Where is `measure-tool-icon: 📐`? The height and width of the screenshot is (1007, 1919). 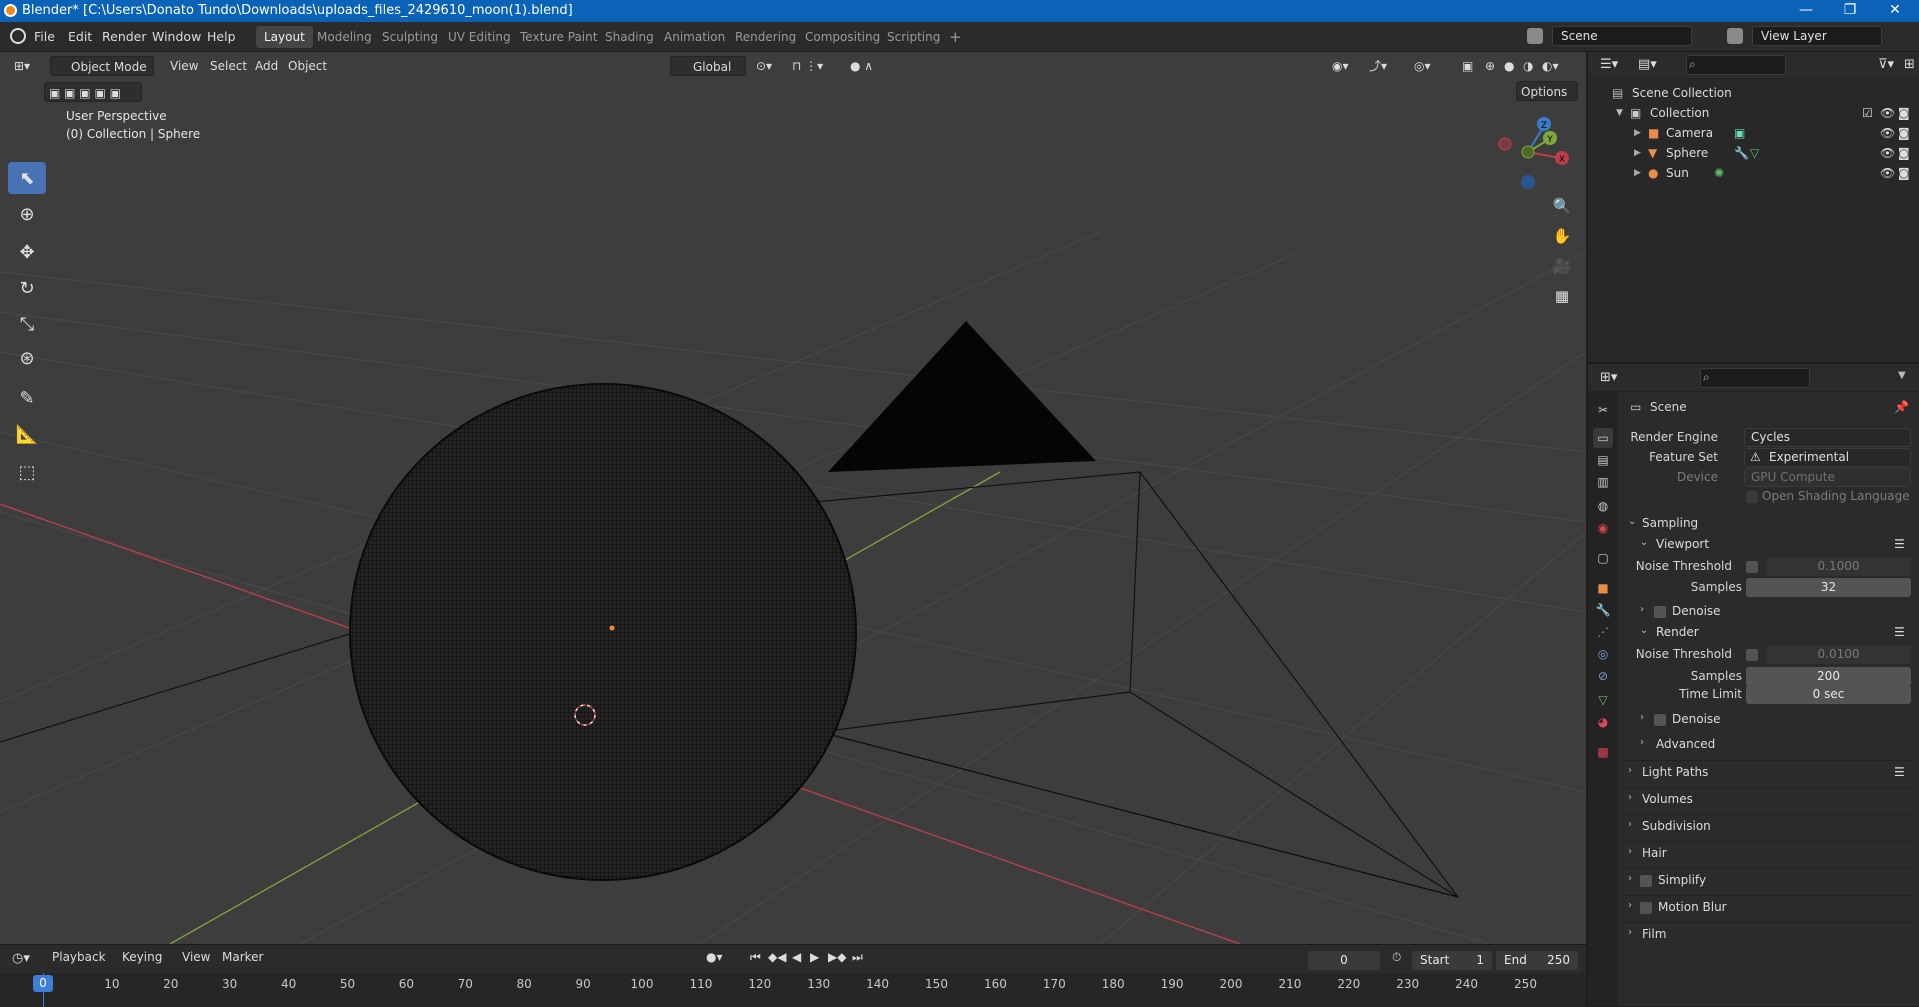 measure-tool-icon: 📐 is located at coordinates (27, 434).